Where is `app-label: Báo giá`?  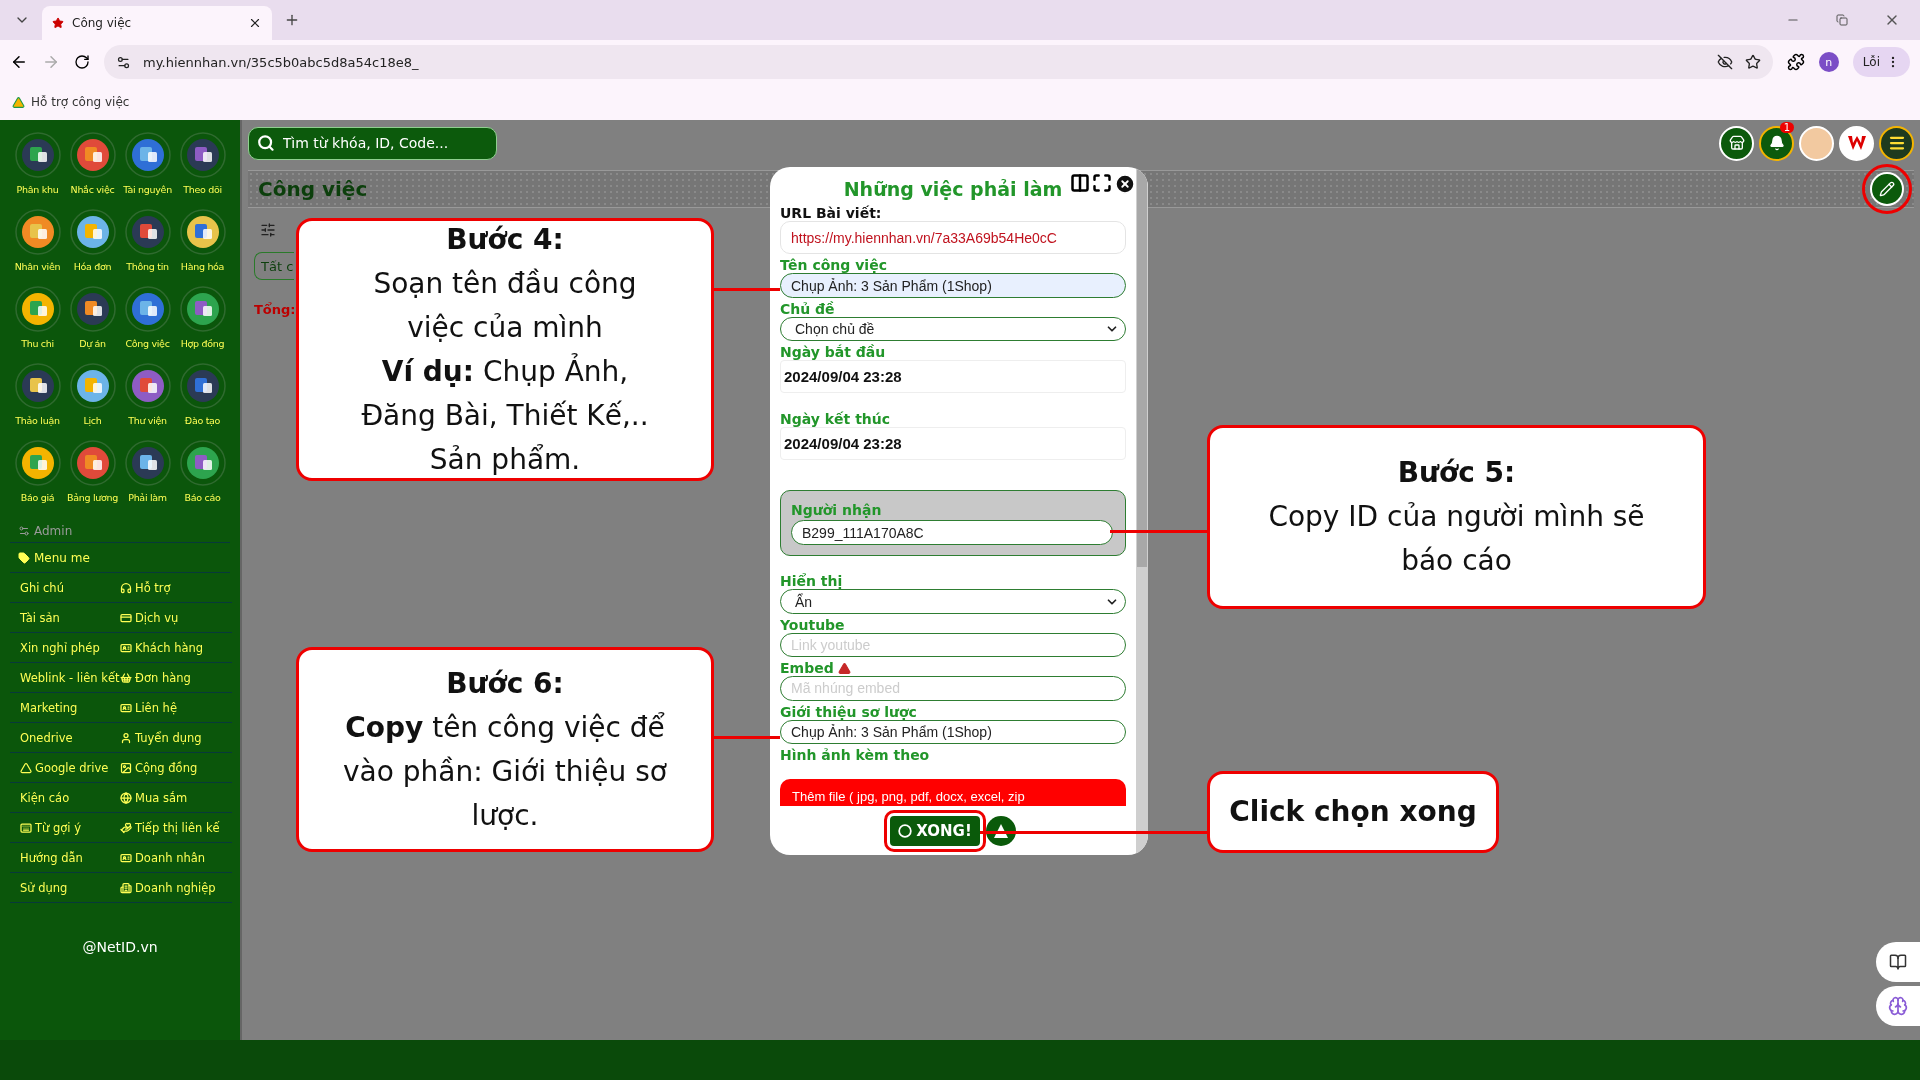
app-label: Báo giá is located at coordinates (37, 497).